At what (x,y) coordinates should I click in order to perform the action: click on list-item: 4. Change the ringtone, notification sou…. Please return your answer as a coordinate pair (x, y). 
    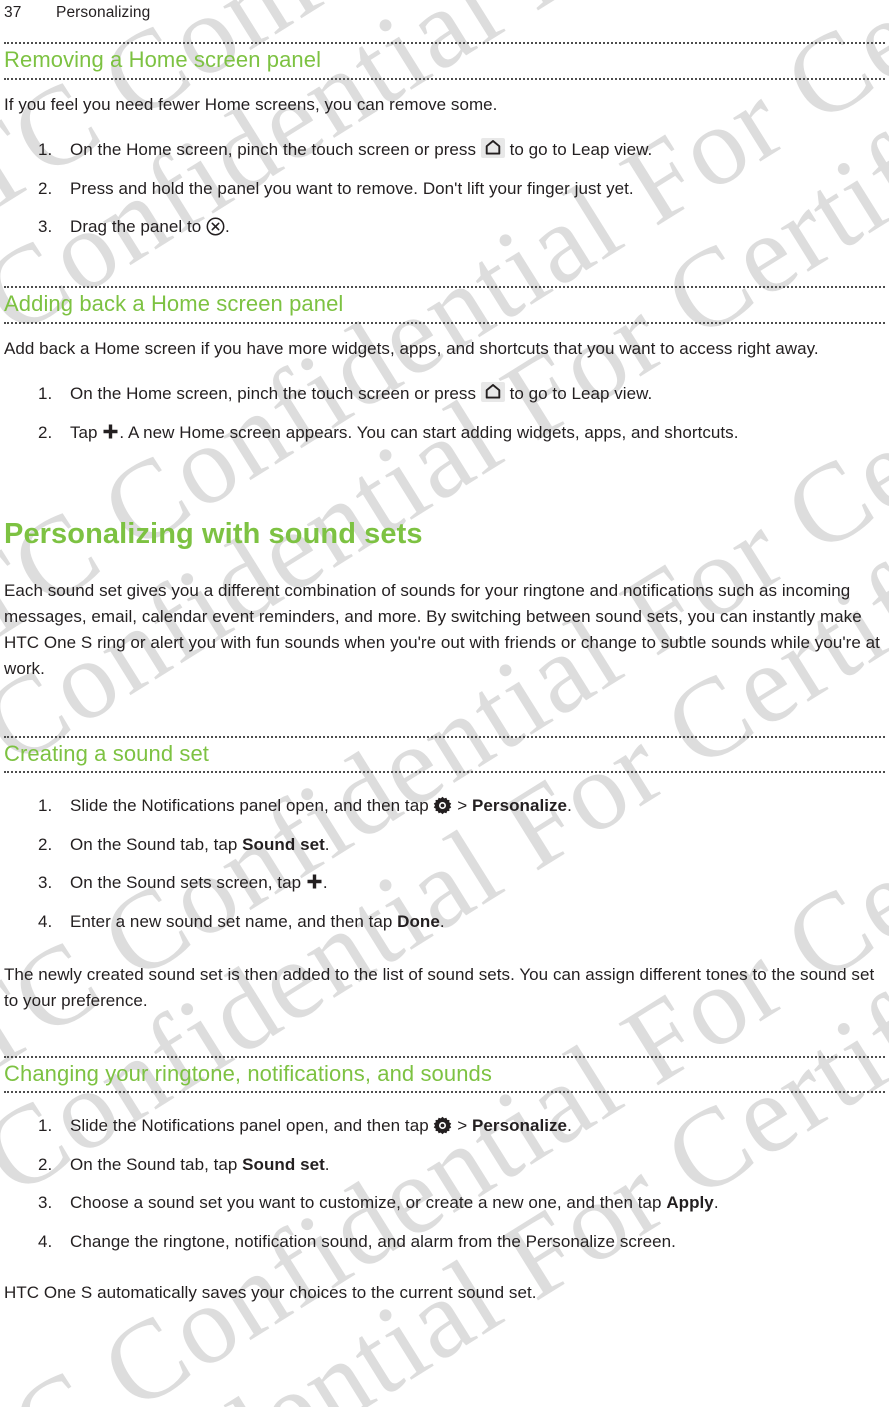
    Looking at the image, I should click on (444, 1242).